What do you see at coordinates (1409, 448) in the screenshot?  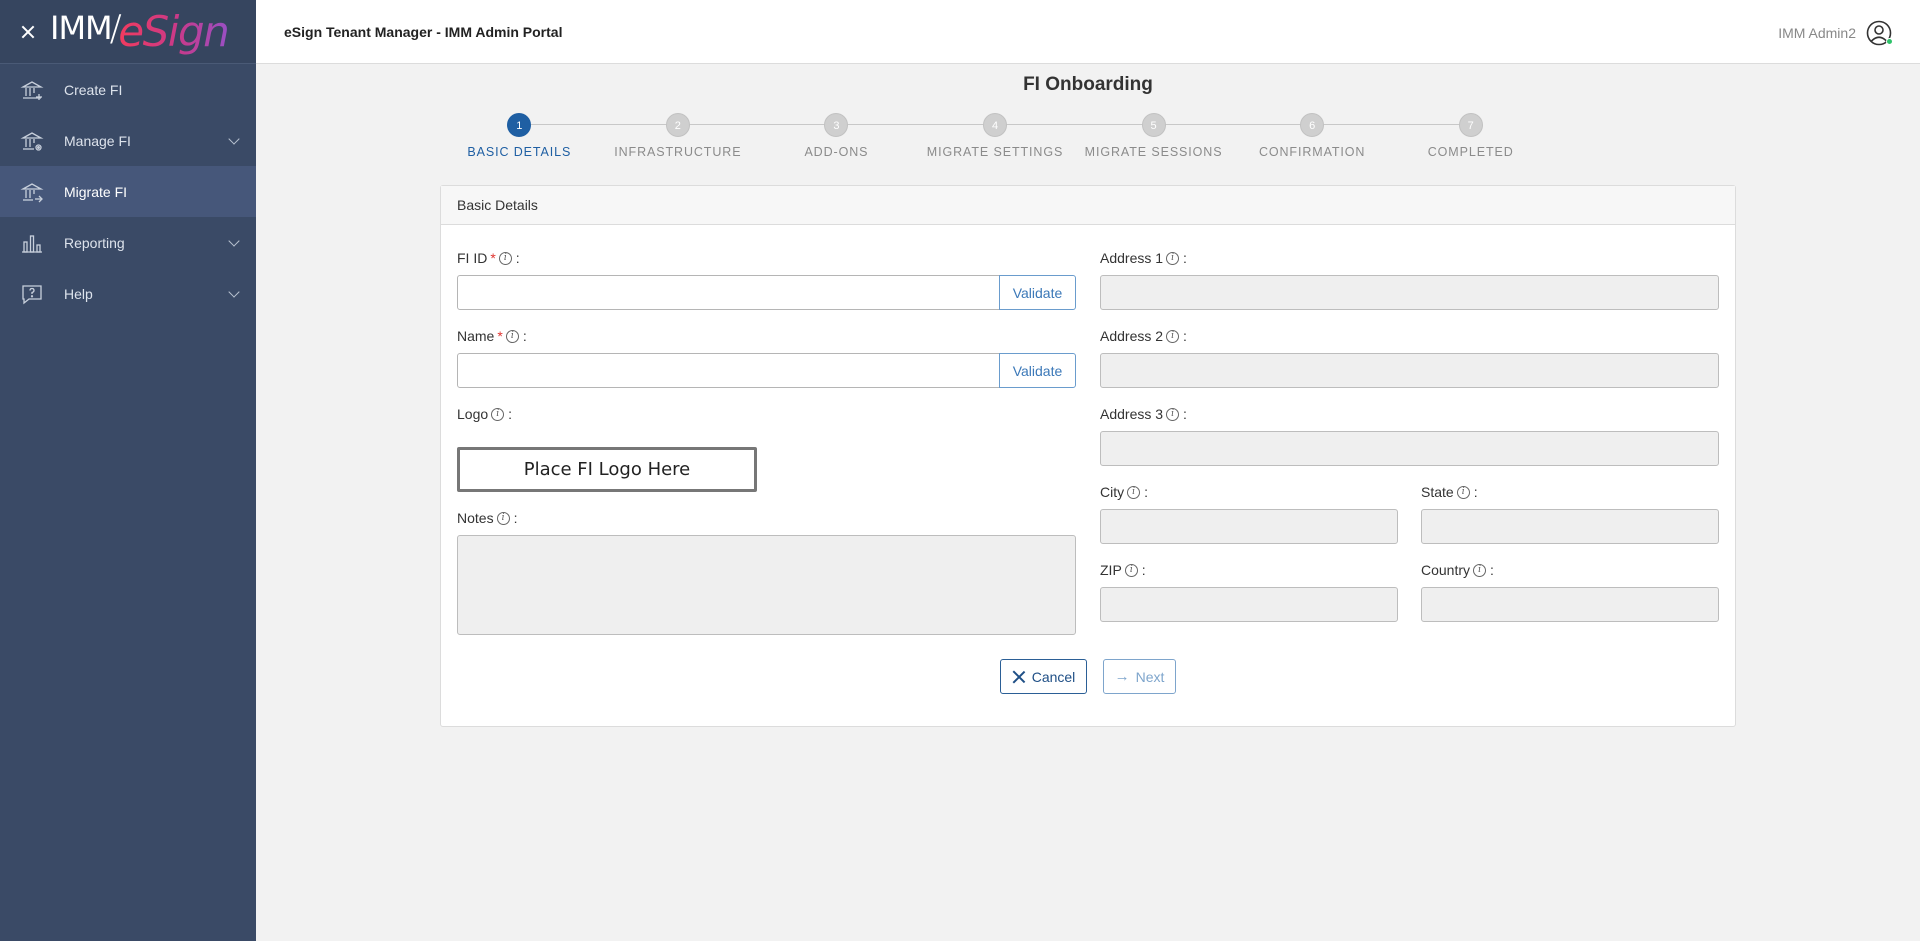 I see `address3-input` at bounding box center [1409, 448].